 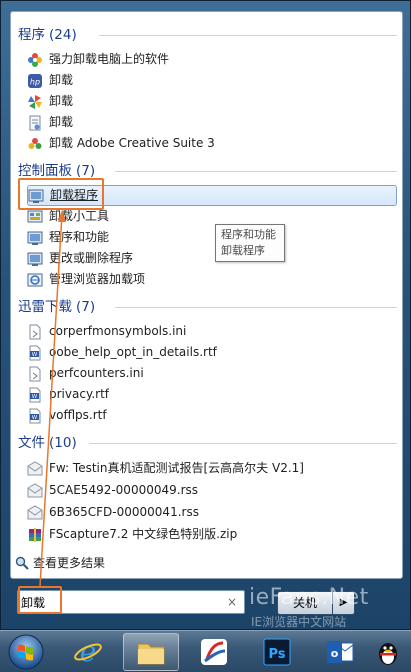 I want to click on result-label: 5CAE5492-00000049.rss, so click(x=124, y=490).